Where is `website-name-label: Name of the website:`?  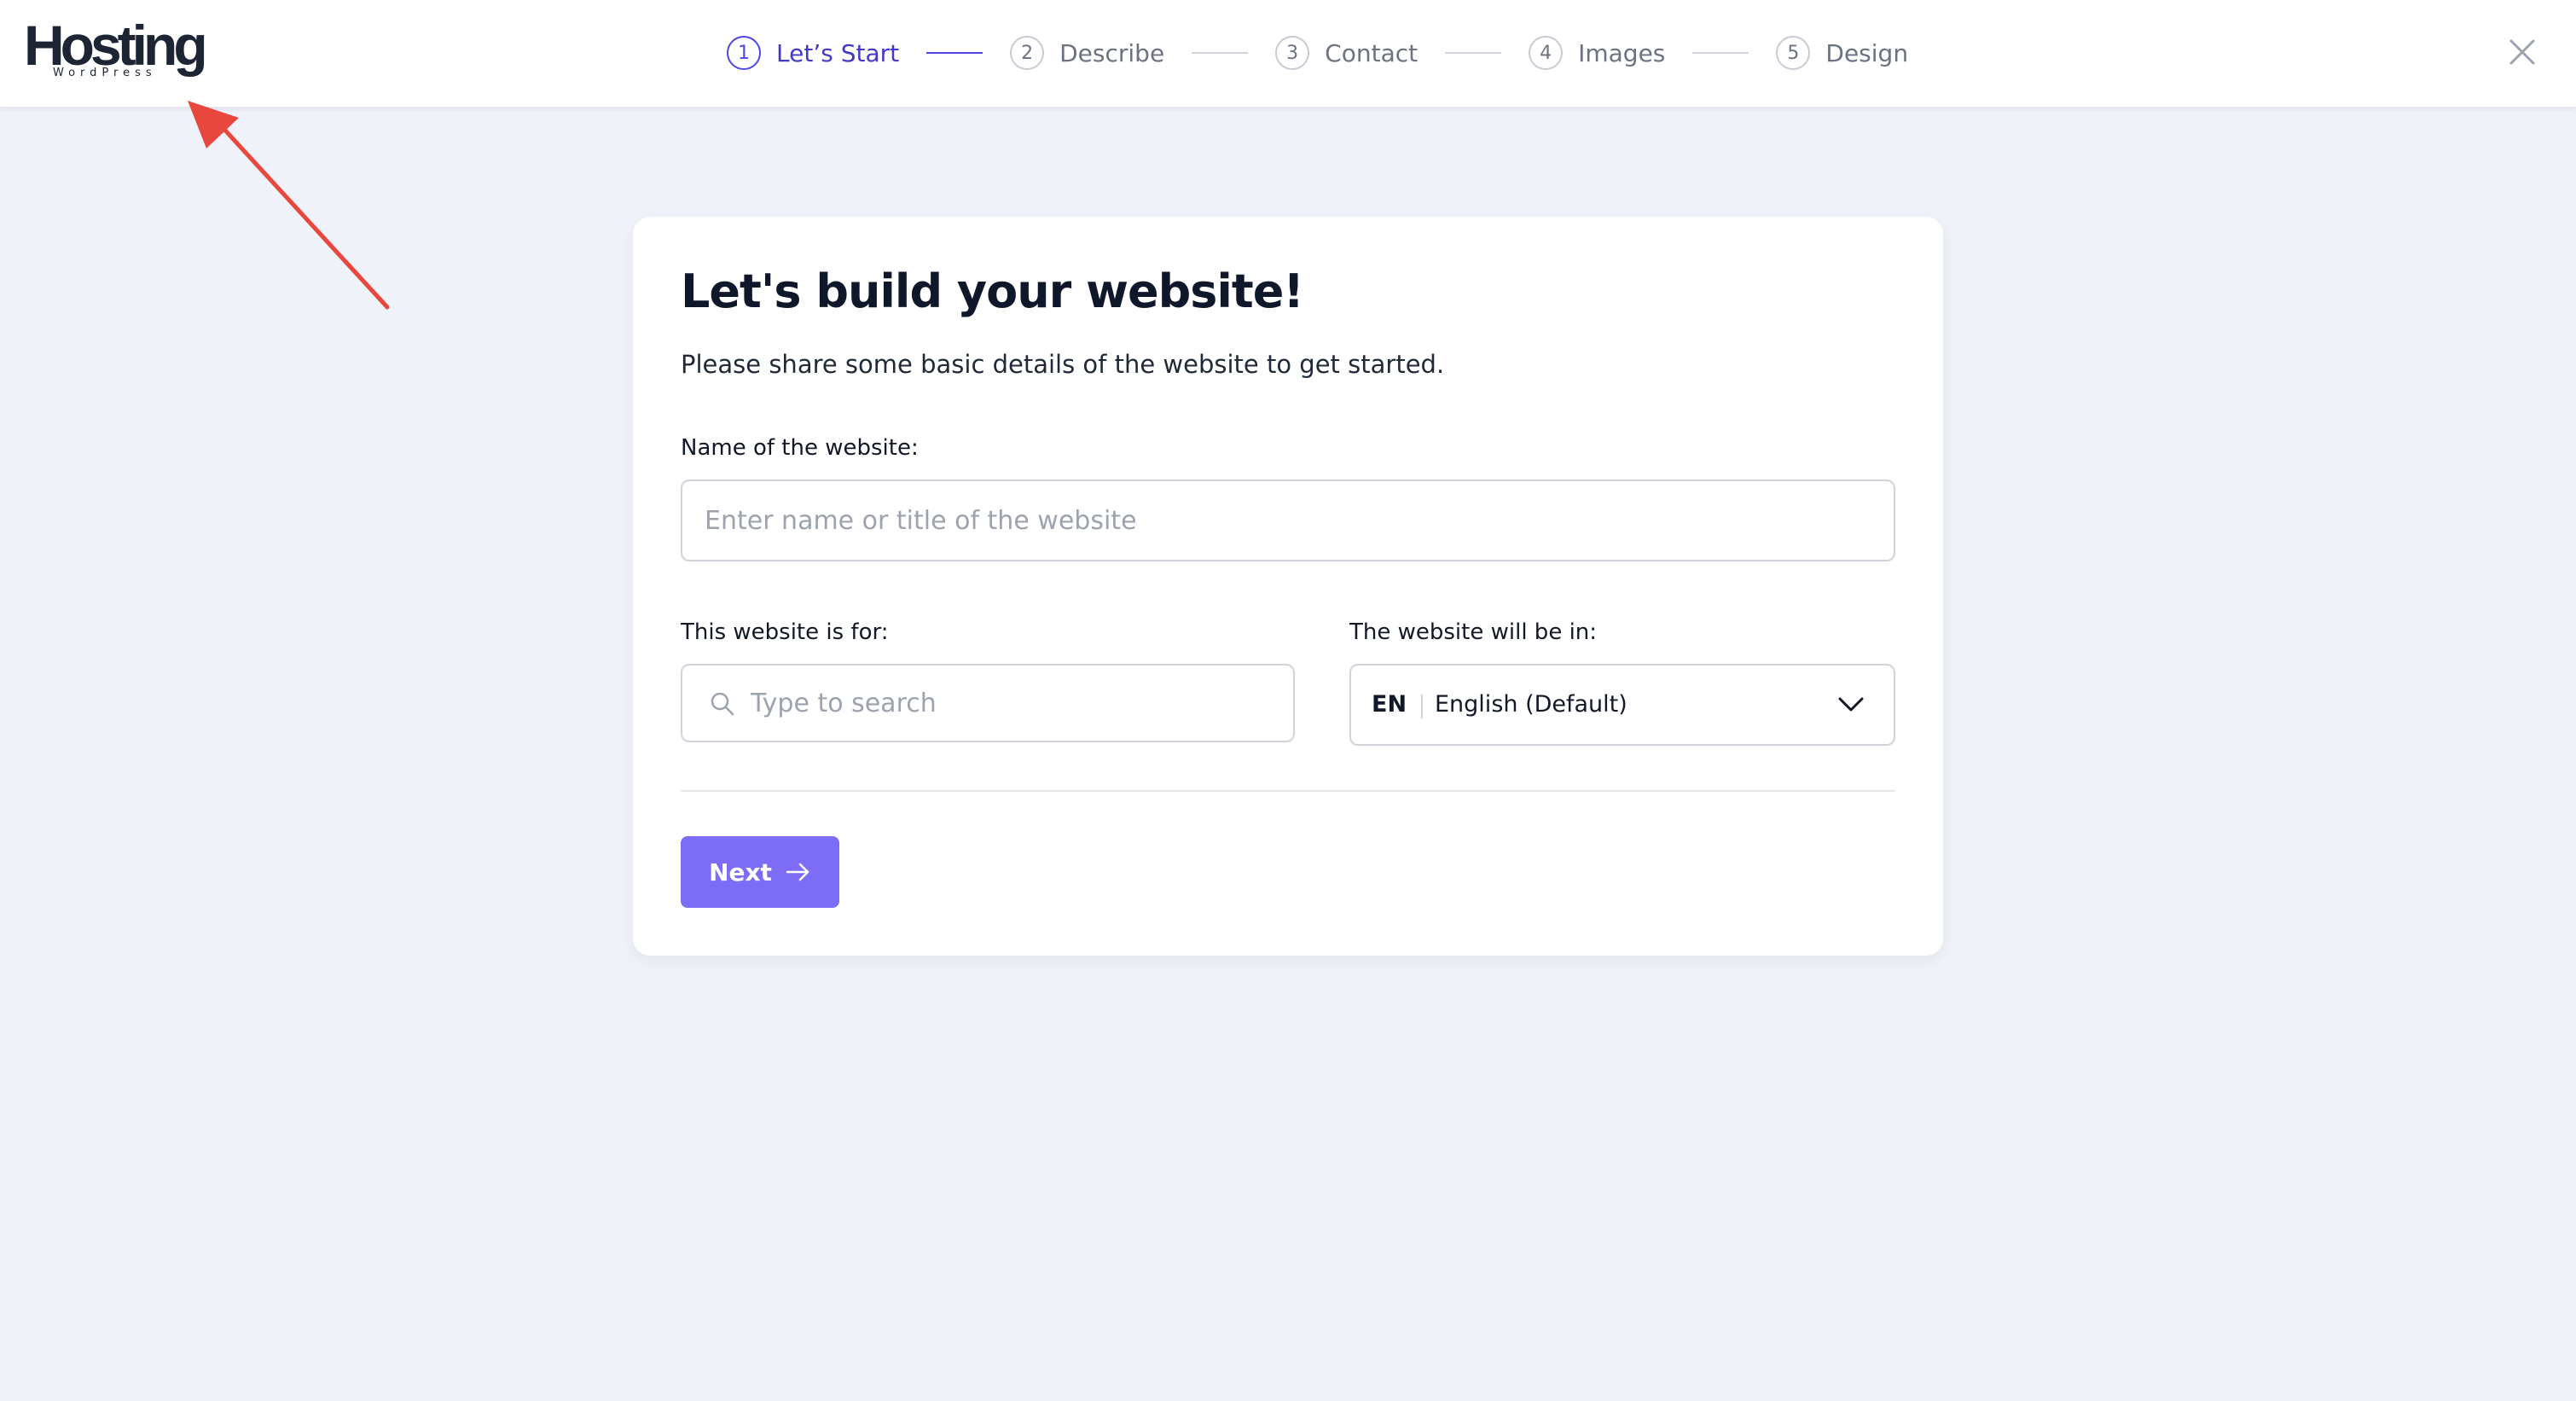 website-name-label: Name of the website: is located at coordinates (800, 448).